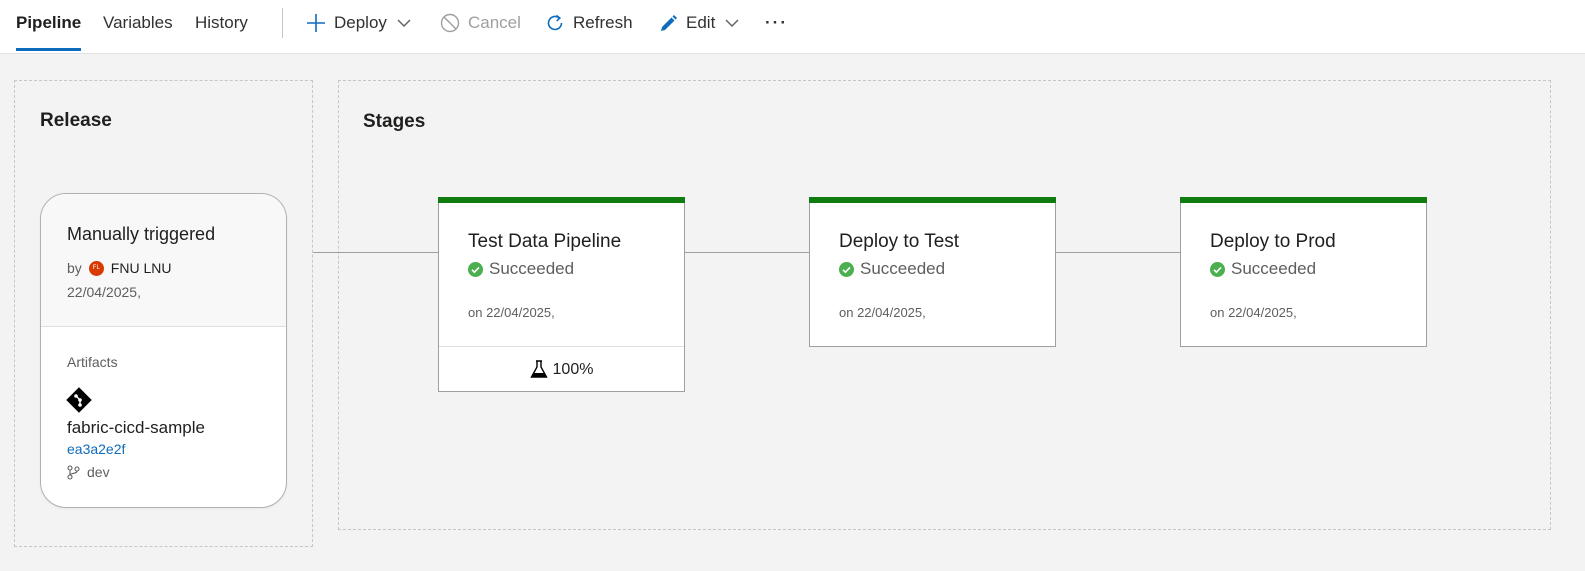 Image resolution: width=1585 pixels, height=571 pixels. Describe the element at coordinates (538, 369) in the screenshot. I see `flask-icon` at that location.